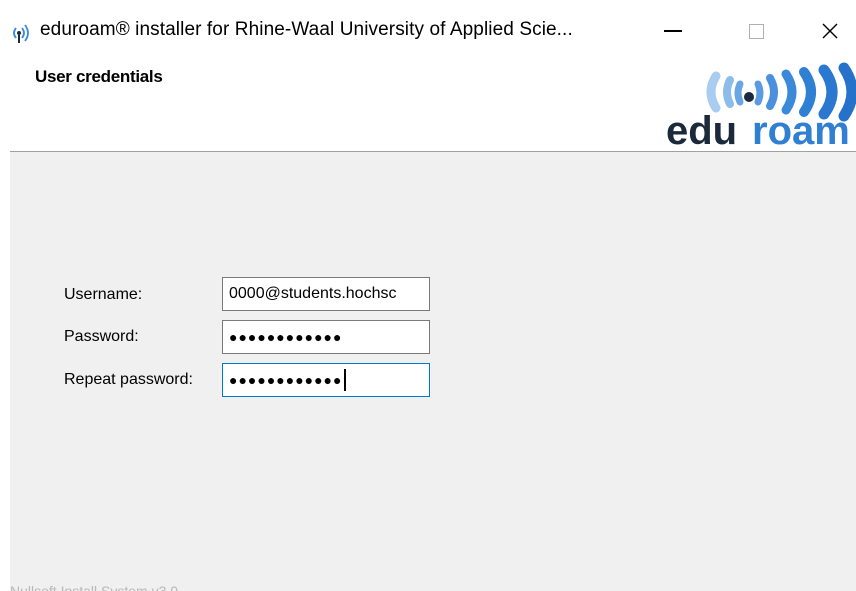 Image resolution: width=856 pixels, height=591 pixels. I want to click on repeat-password-input: ●●●●●●●●●●●●, so click(326, 380).